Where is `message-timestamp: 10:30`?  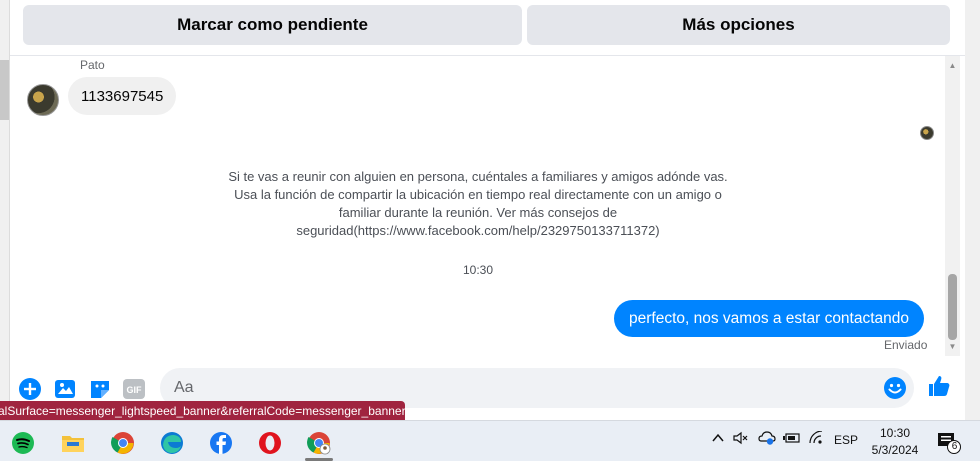
message-timestamp: 10:30 is located at coordinates (478, 270).